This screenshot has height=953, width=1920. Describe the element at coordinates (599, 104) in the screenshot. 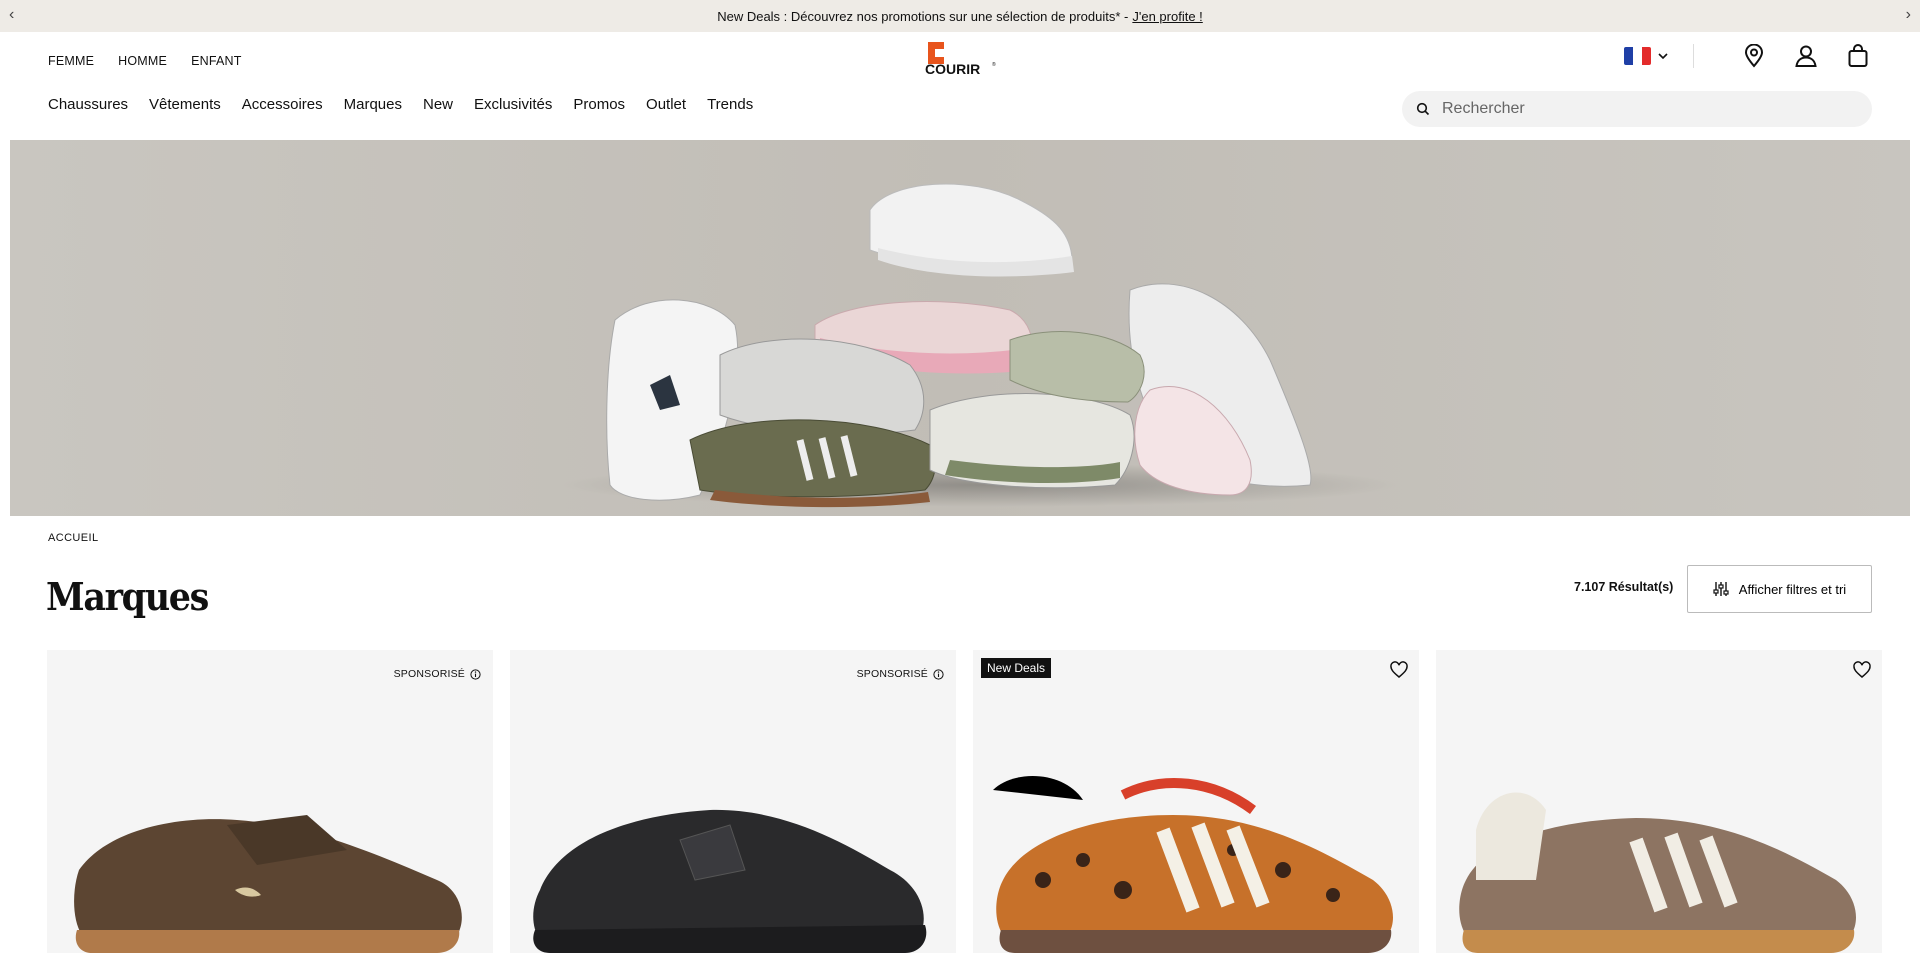

I see `nav-promos: Promos` at that location.